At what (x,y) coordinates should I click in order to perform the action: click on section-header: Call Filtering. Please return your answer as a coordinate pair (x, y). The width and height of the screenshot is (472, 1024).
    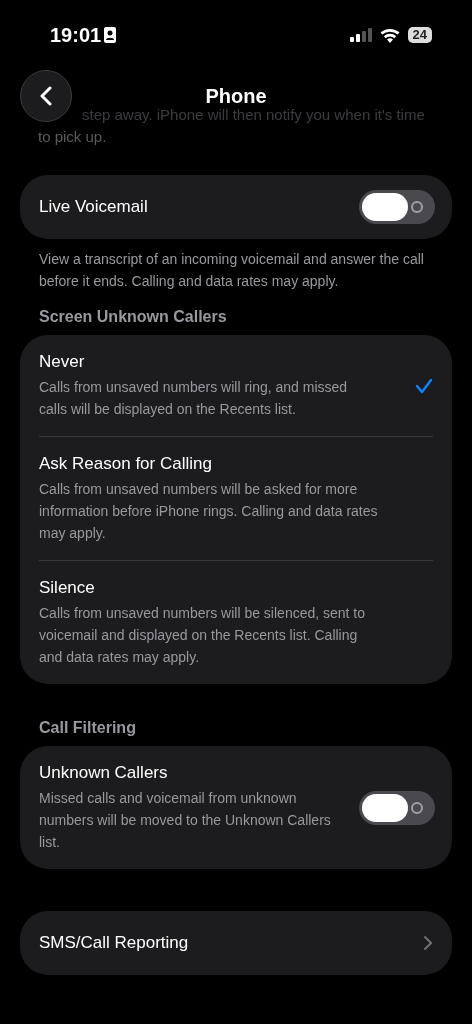
    Looking at the image, I should click on (87, 728).